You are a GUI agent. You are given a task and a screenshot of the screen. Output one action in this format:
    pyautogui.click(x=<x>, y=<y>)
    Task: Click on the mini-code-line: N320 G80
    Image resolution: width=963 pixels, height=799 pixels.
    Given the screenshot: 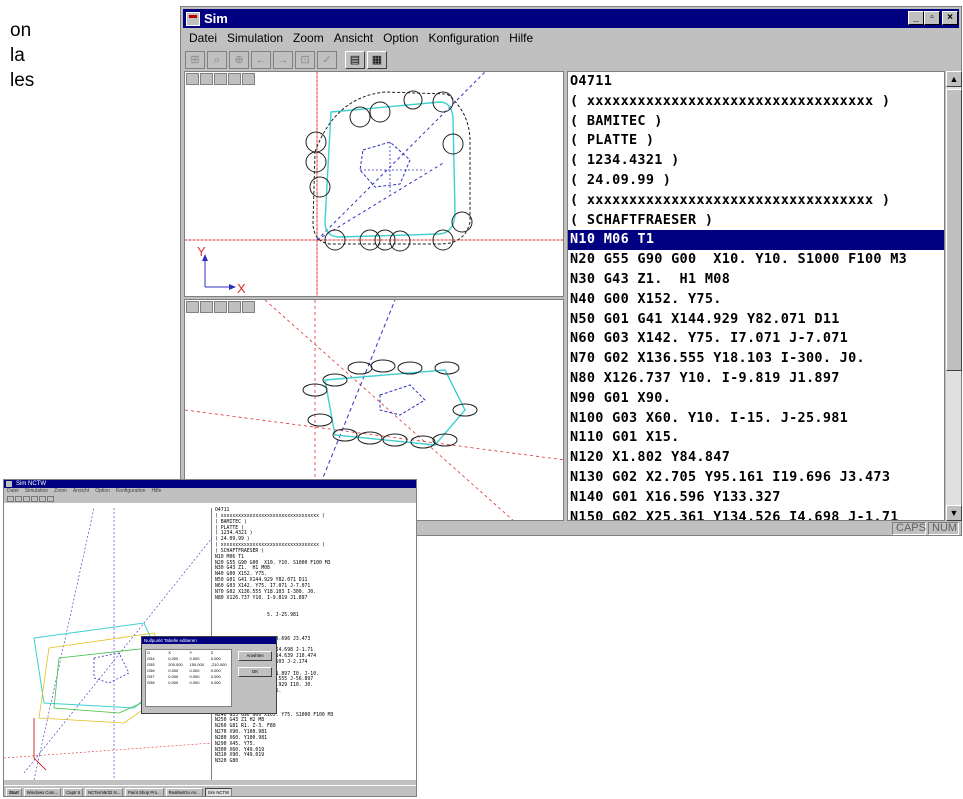 What is the action you would take?
    pyautogui.click(x=227, y=762)
    